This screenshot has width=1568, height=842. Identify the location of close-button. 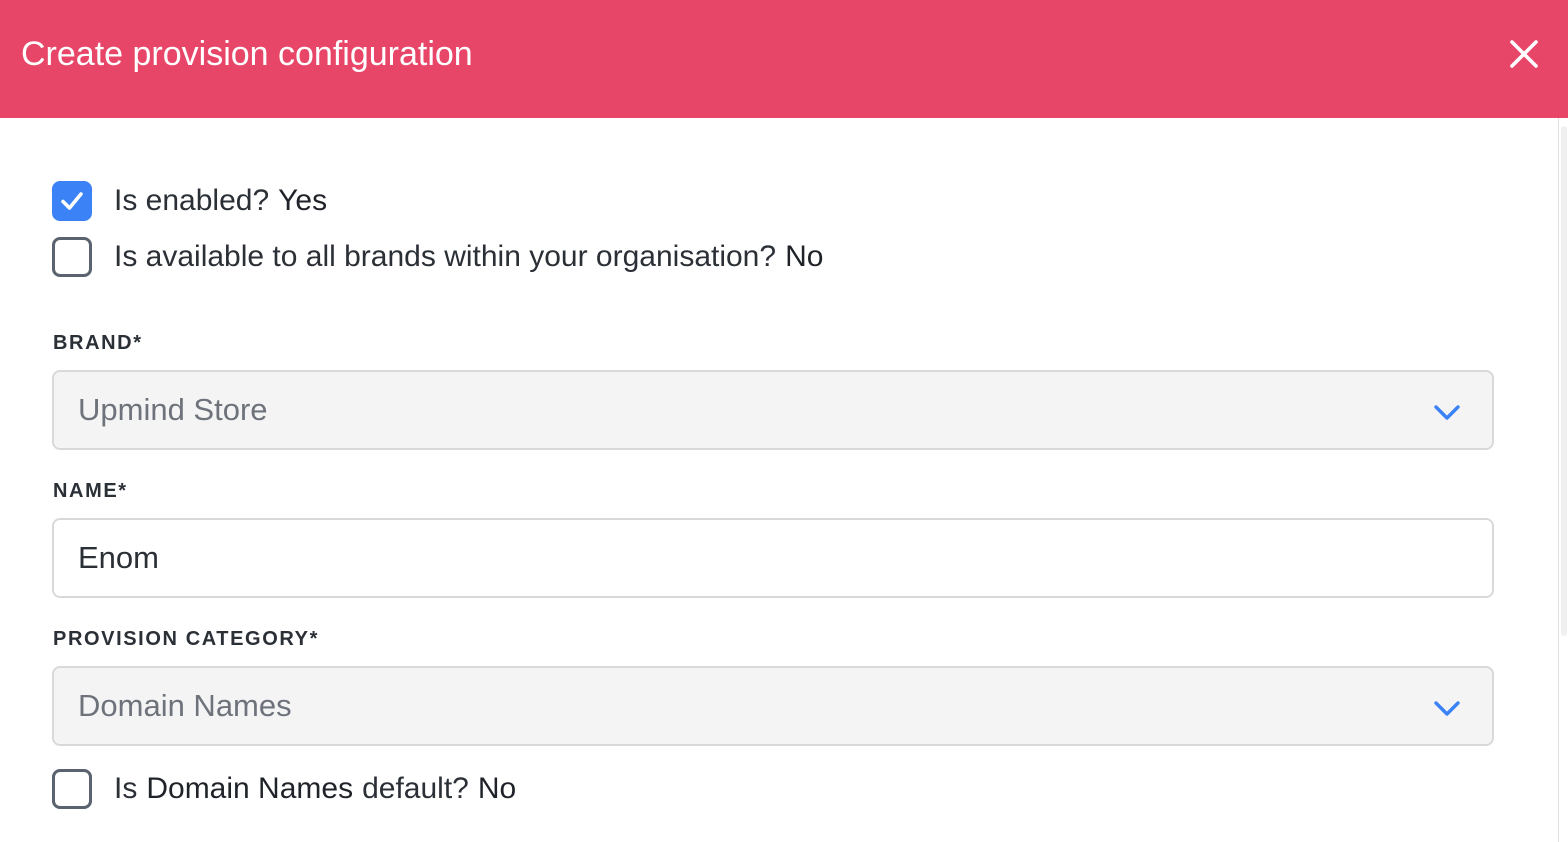
(1524, 54).